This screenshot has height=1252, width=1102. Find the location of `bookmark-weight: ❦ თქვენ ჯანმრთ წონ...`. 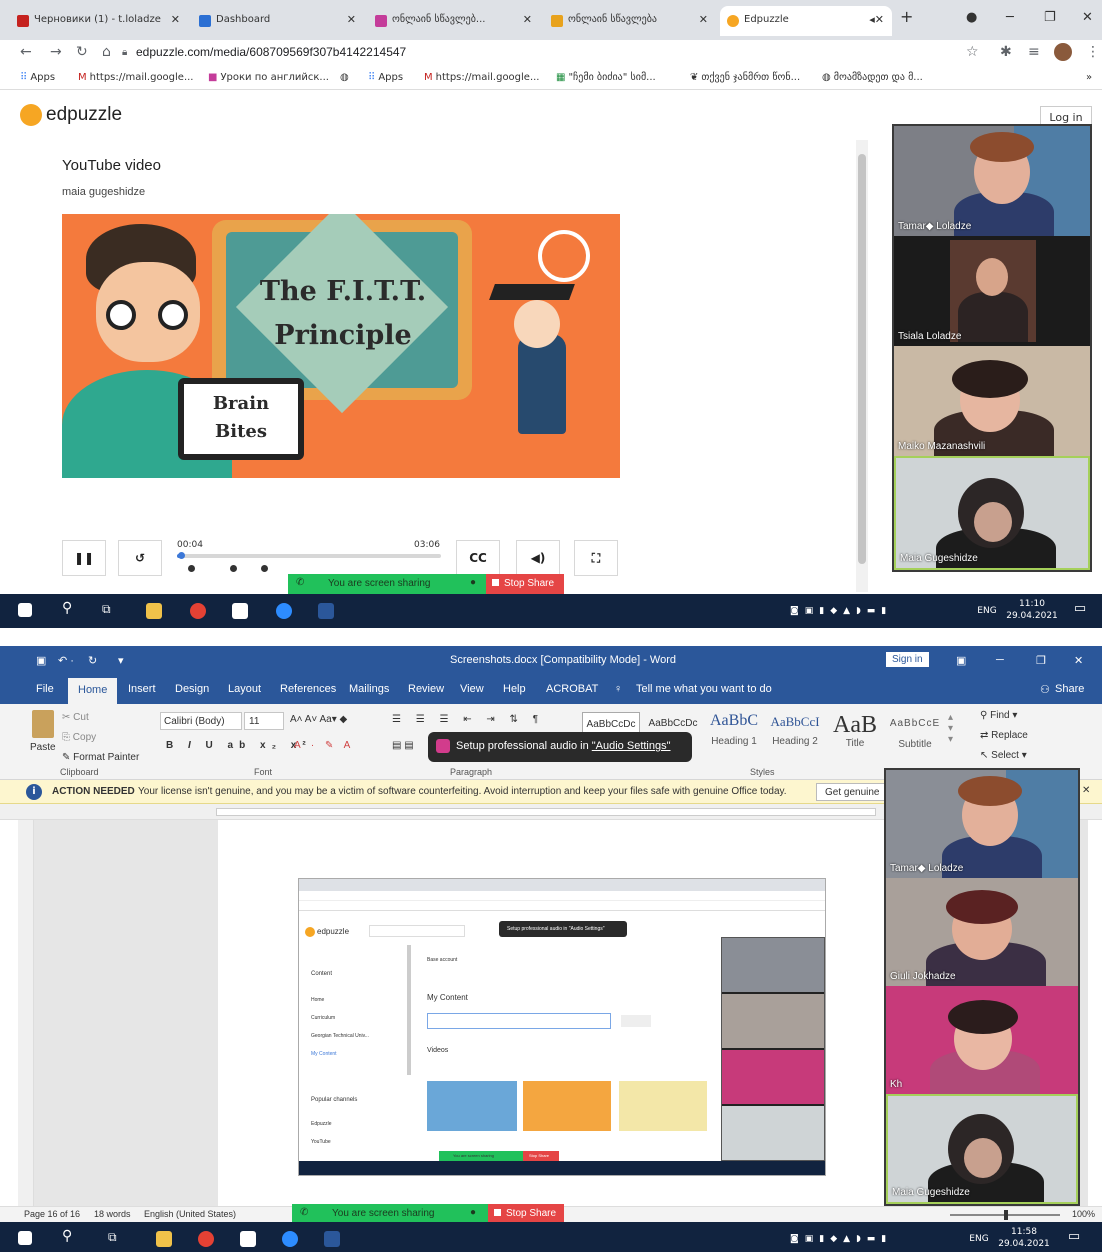

bookmark-weight: ❦ თქვენ ჯანმრთ წონ... is located at coordinates (745, 77).